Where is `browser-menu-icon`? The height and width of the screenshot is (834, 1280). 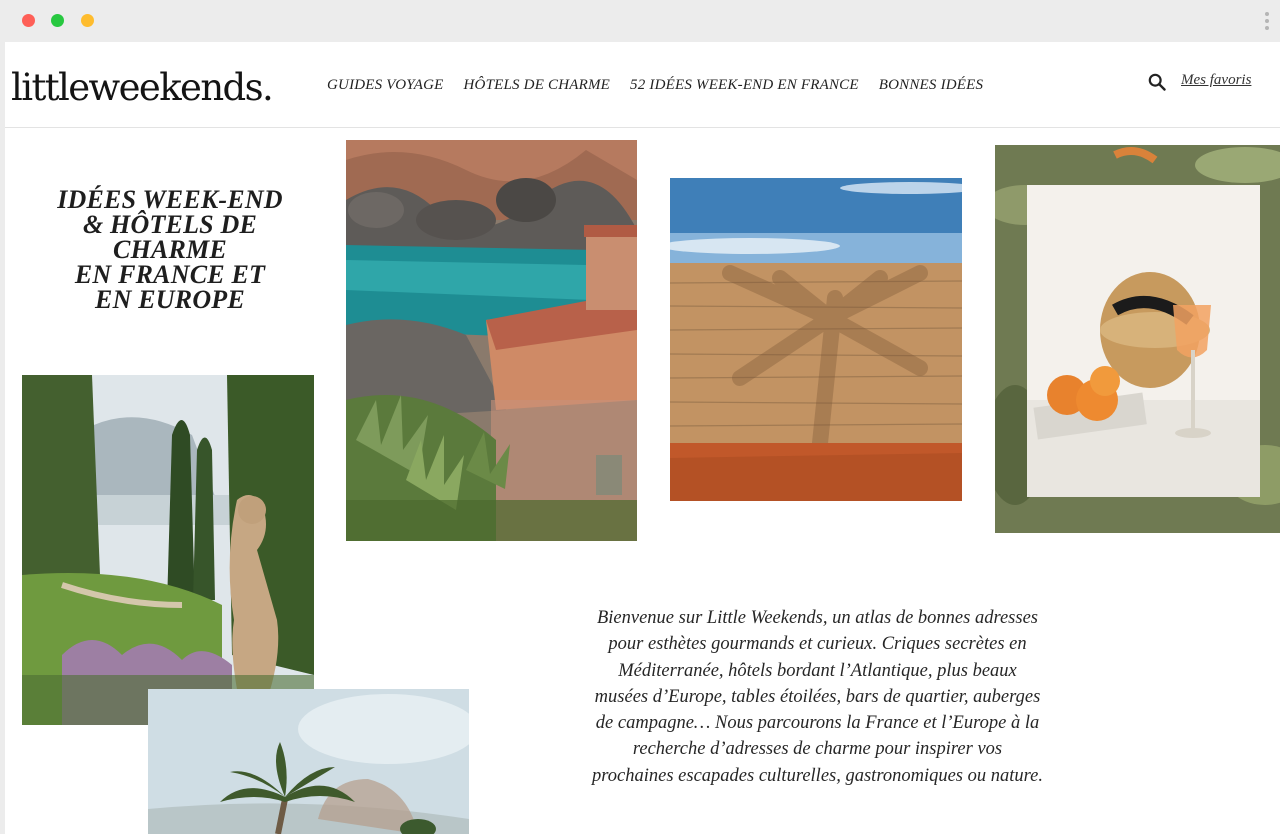 browser-menu-icon is located at coordinates (1267, 22).